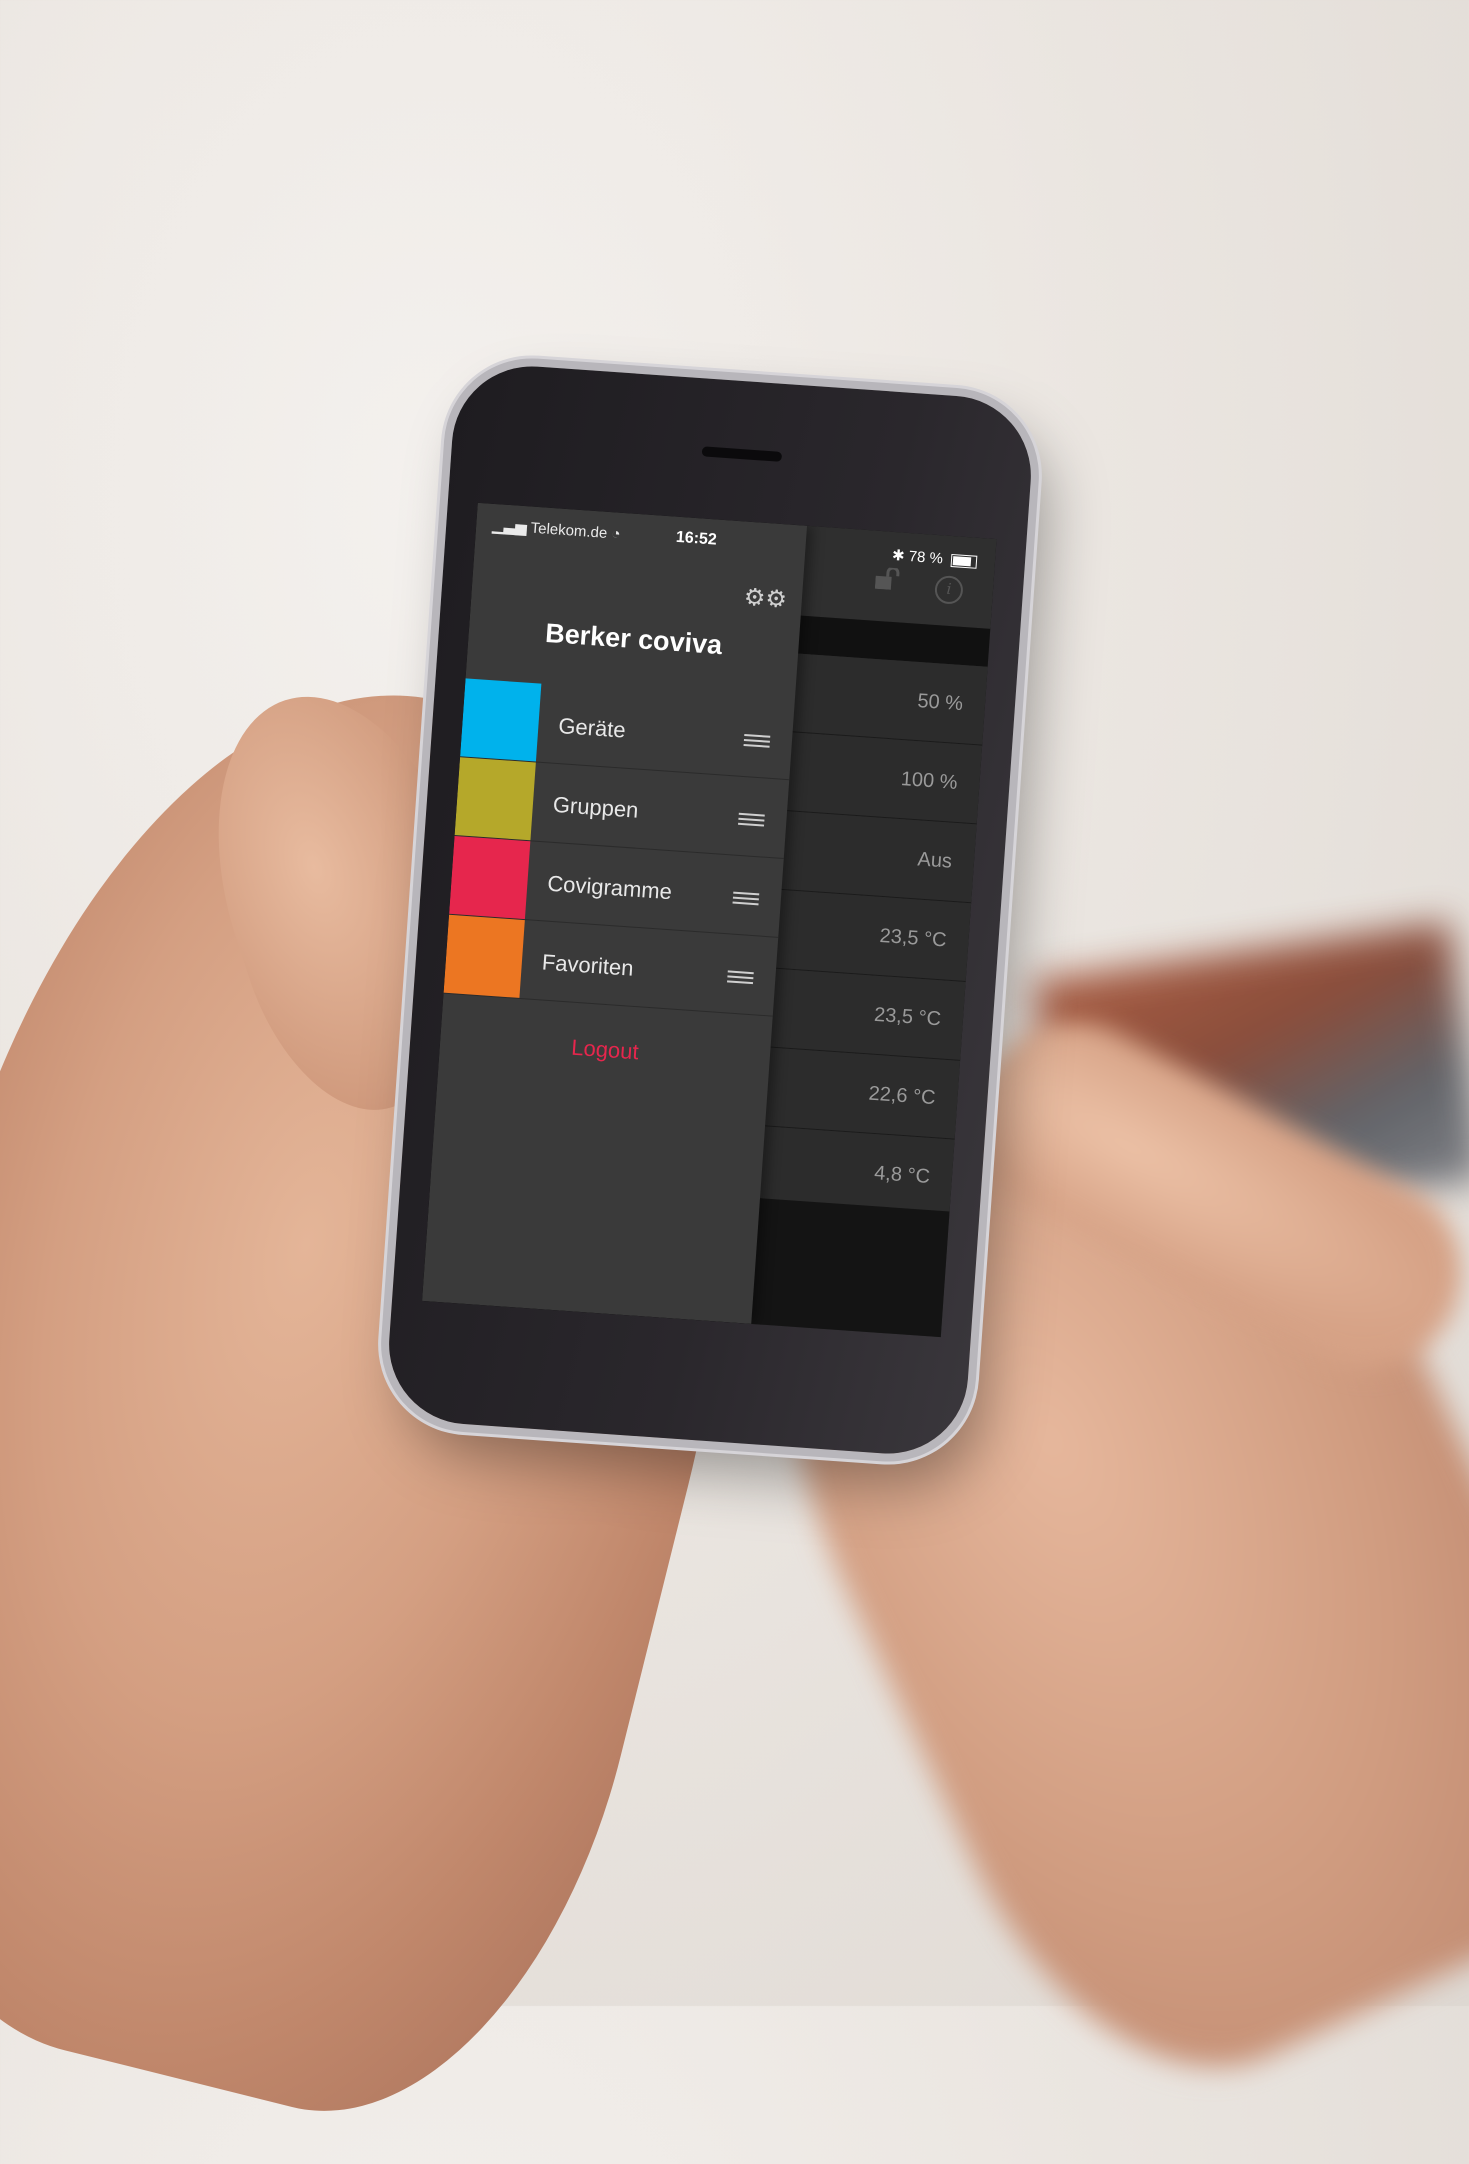  What do you see at coordinates (696, 538) in the screenshot?
I see `status-time: 16:52` at bounding box center [696, 538].